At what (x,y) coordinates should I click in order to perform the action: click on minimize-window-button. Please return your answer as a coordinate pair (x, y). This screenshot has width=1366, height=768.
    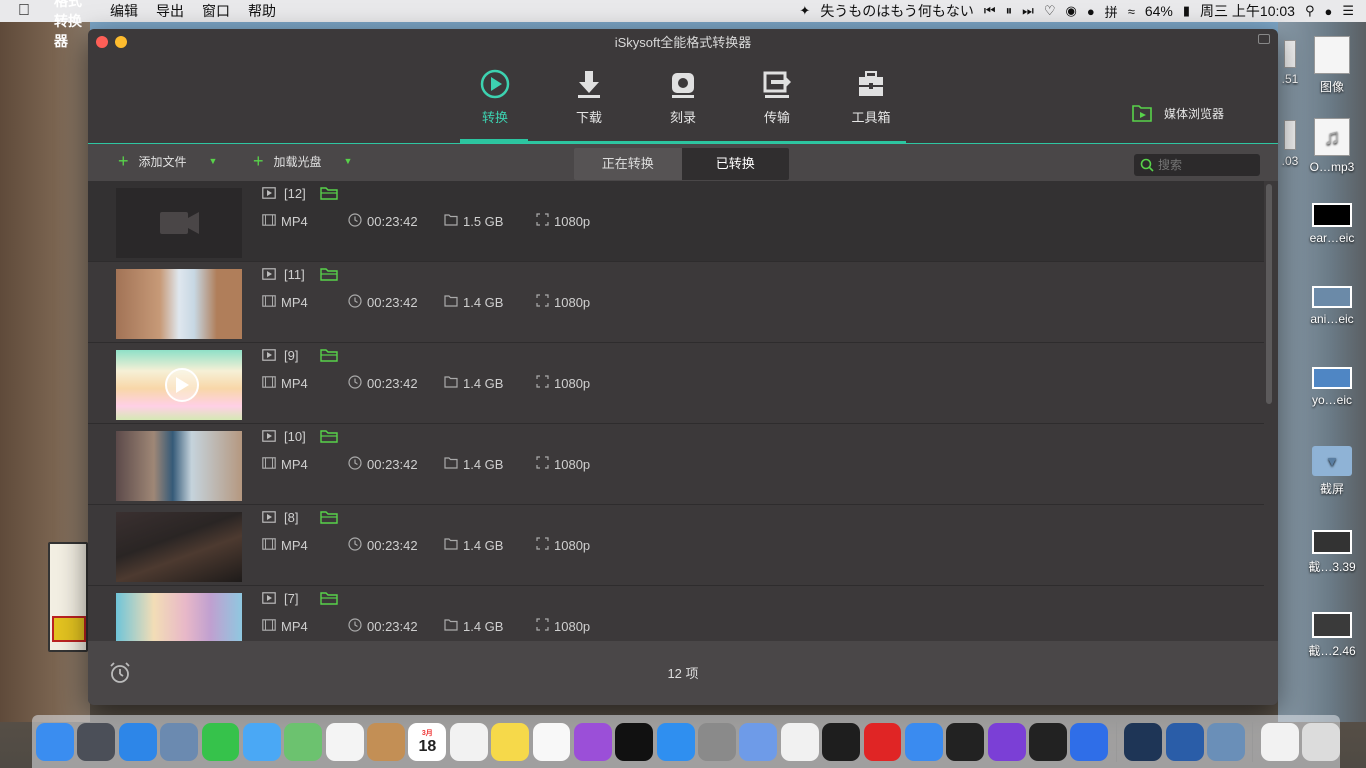
    Looking at the image, I should click on (121, 42).